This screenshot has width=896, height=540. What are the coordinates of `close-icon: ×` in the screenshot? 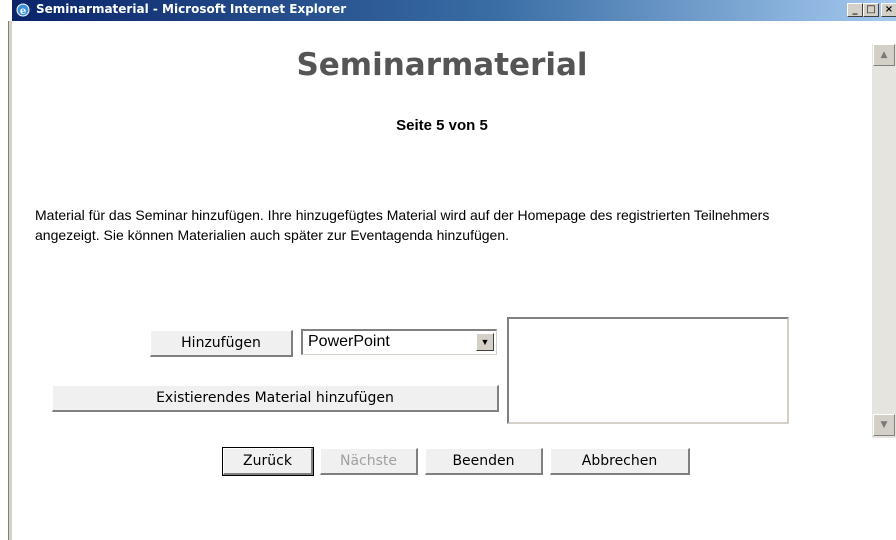 It's located at (889, 9).